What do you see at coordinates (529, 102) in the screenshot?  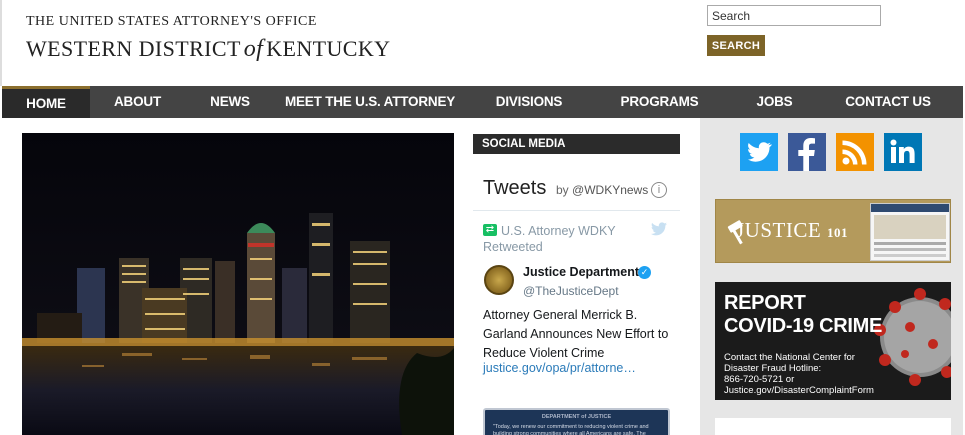 I see `nav-divisions: DIVISIONS` at bounding box center [529, 102].